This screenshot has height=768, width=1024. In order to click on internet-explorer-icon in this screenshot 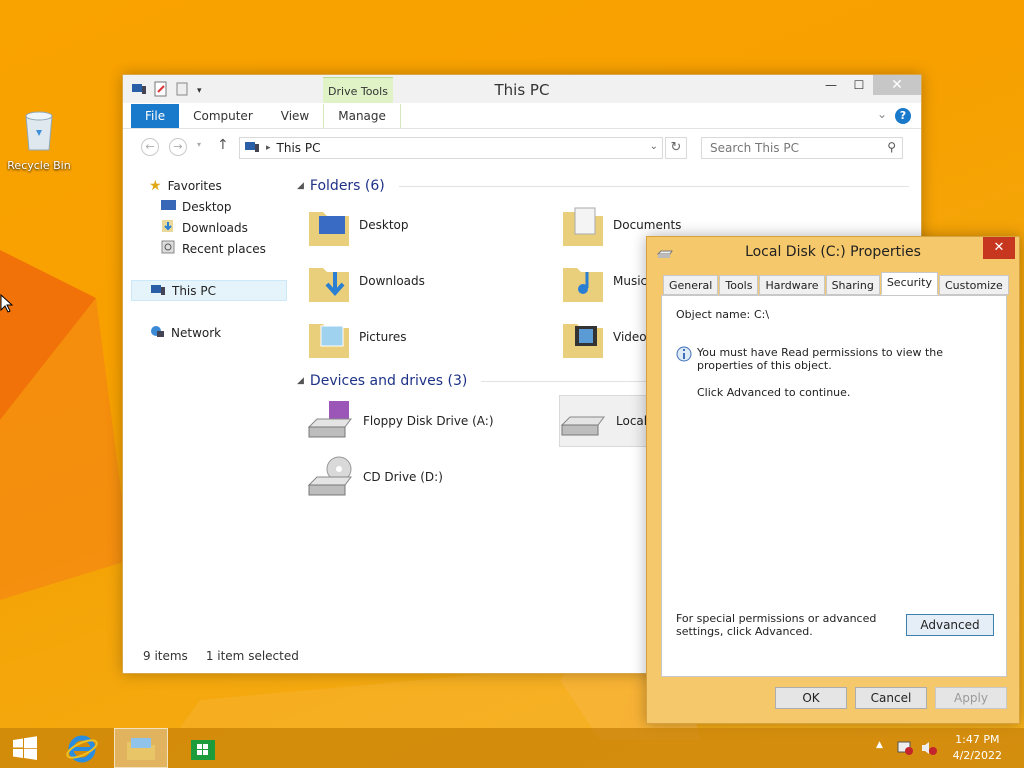, I will do `click(82, 749)`.